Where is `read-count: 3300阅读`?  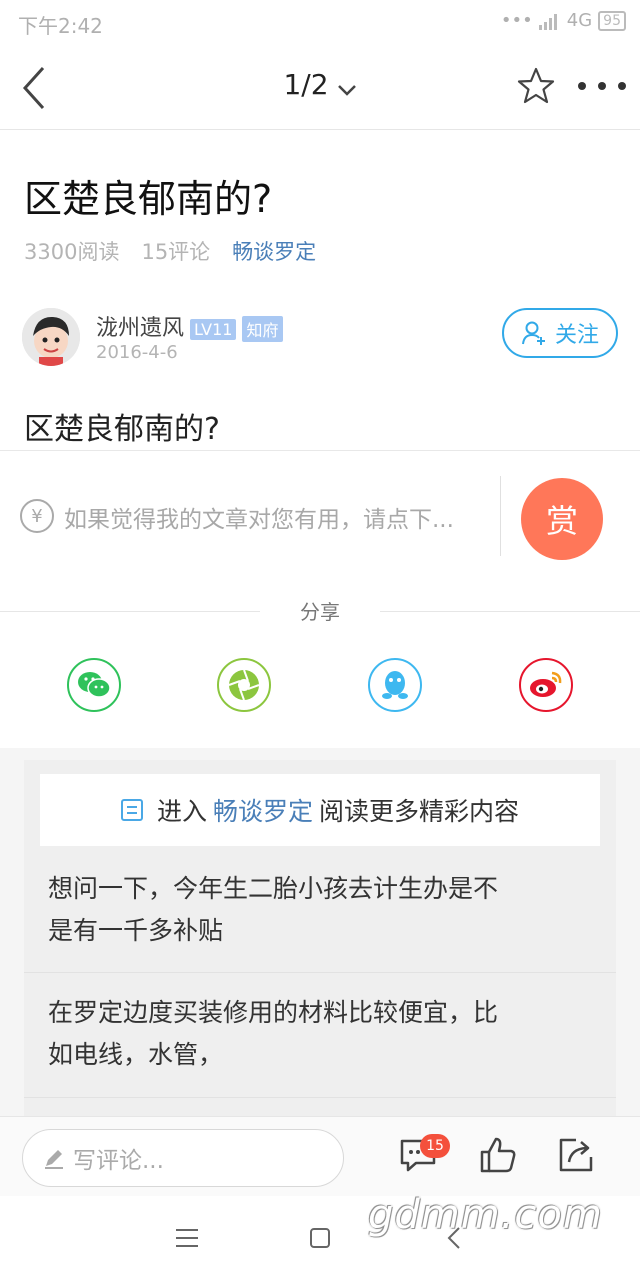 read-count: 3300阅读 is located at coordinates (72, 252).